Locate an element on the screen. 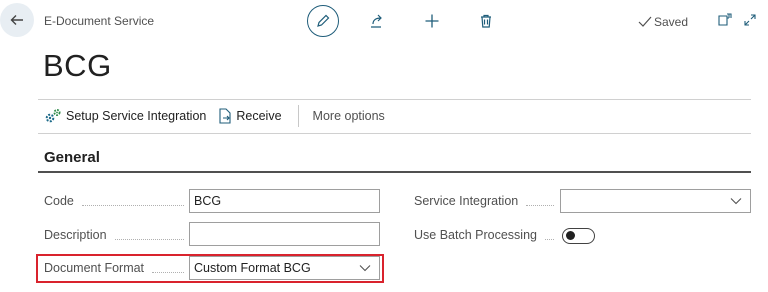 The width and height of the screenshot is (768, 292). document-format-select: Custom Format BCG is located at coordinates (284, 268).